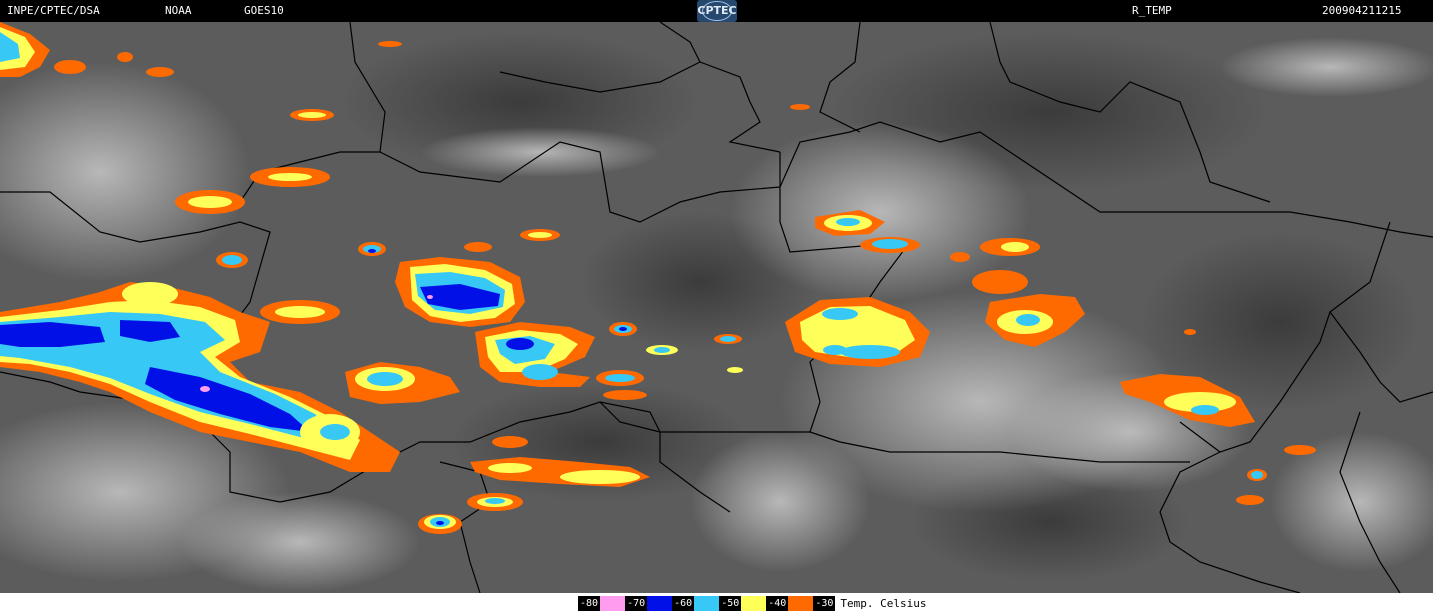 The image size is (1433, 614). I want to click on timestamp-label: 200904211215, so click(1362, 10).